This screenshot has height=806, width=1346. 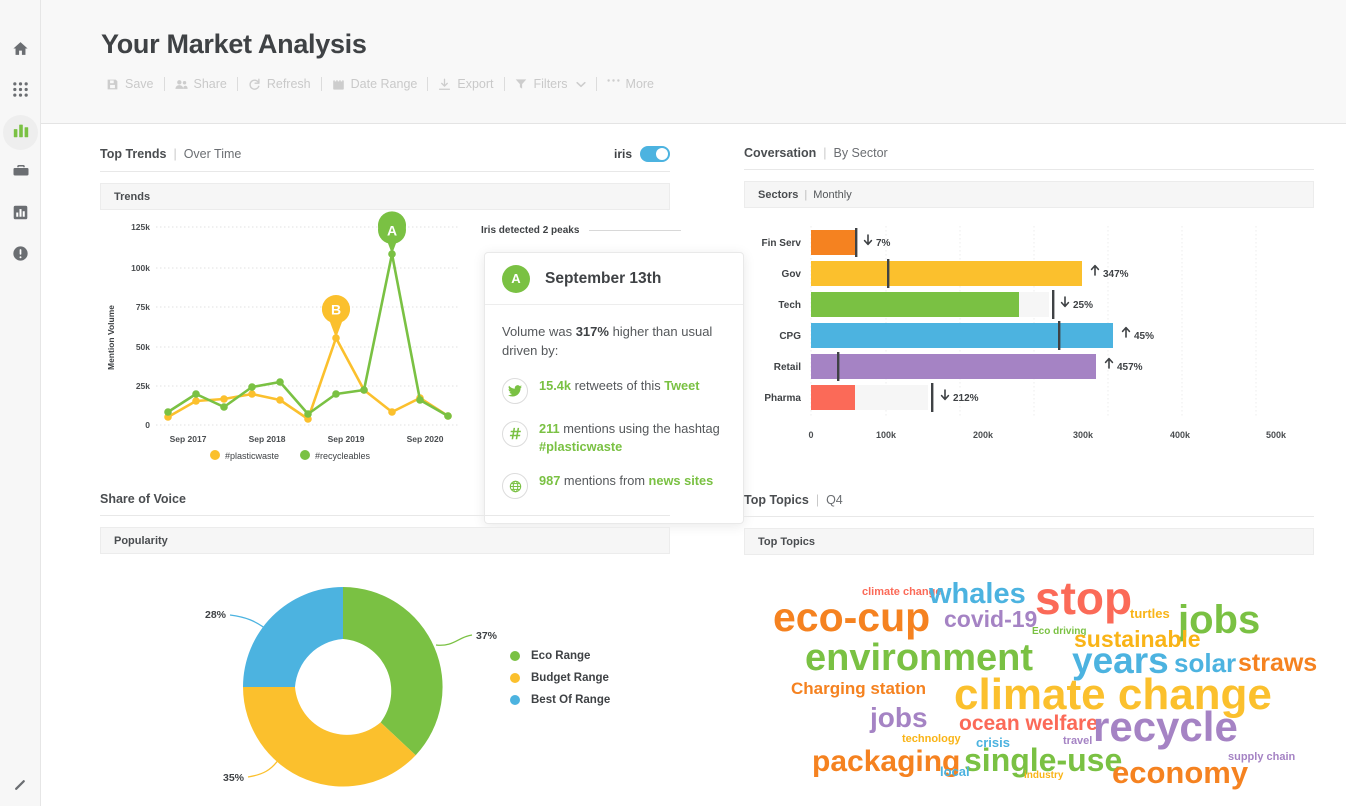 What do you see at coordinates (778, 194) in the screenshot?
I see `sectors-sub-bar-title: Sectors` at bounding box center [778, 194].